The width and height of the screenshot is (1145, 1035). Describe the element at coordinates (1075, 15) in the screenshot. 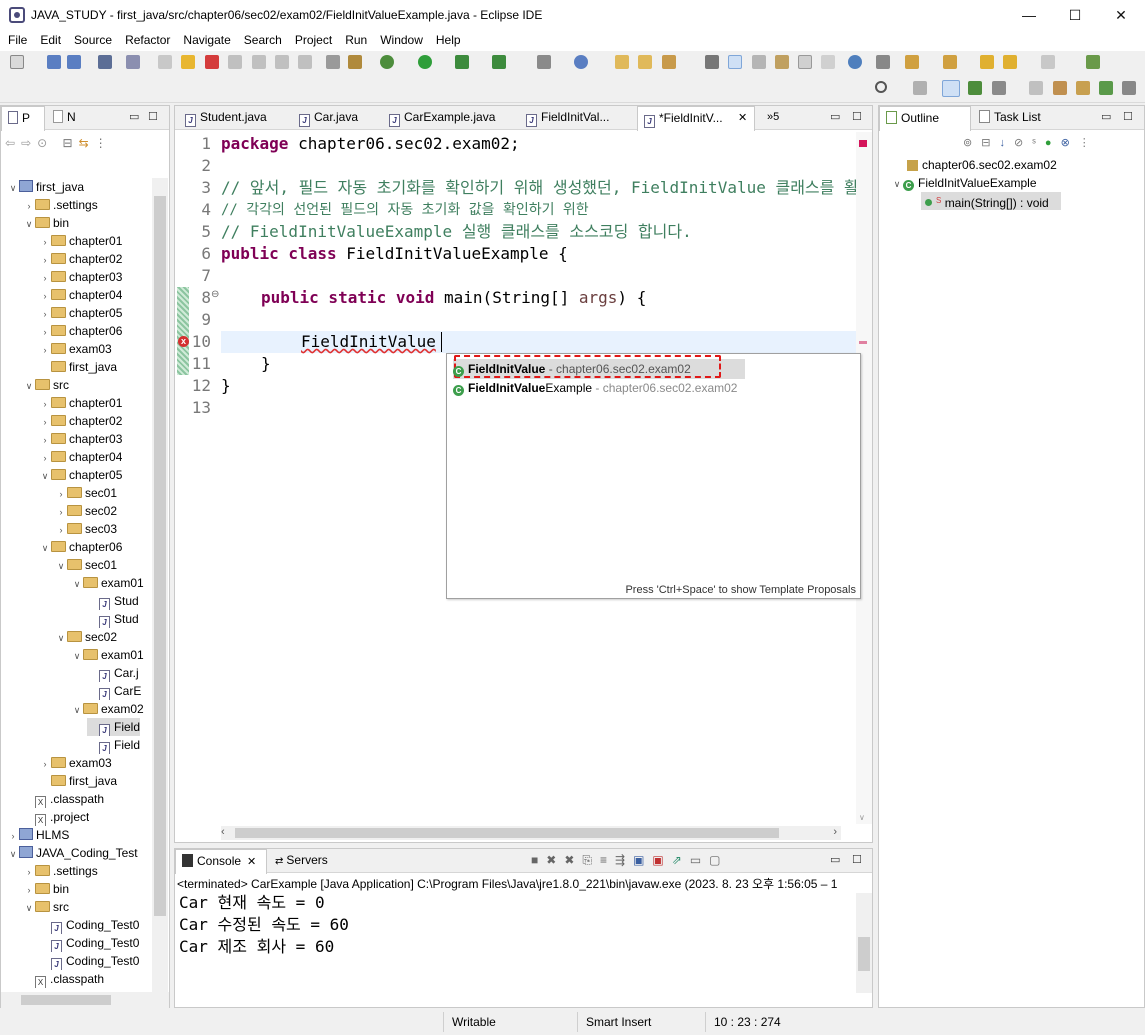

I see `maximize-button: ☐` at that location.